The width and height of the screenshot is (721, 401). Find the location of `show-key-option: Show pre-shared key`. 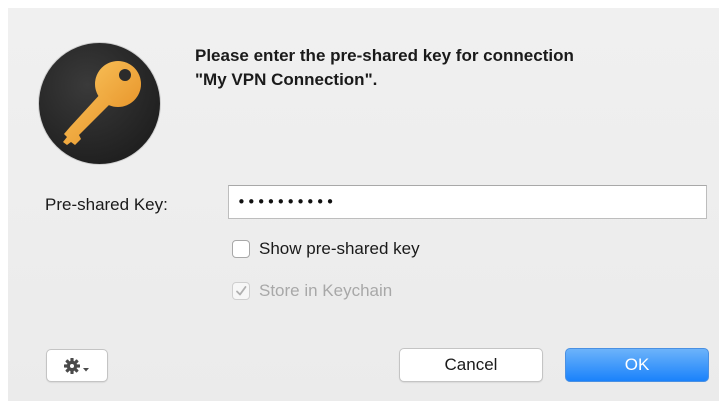

show-key-option: Show pre-shared key is located at coordinates (326, 249).